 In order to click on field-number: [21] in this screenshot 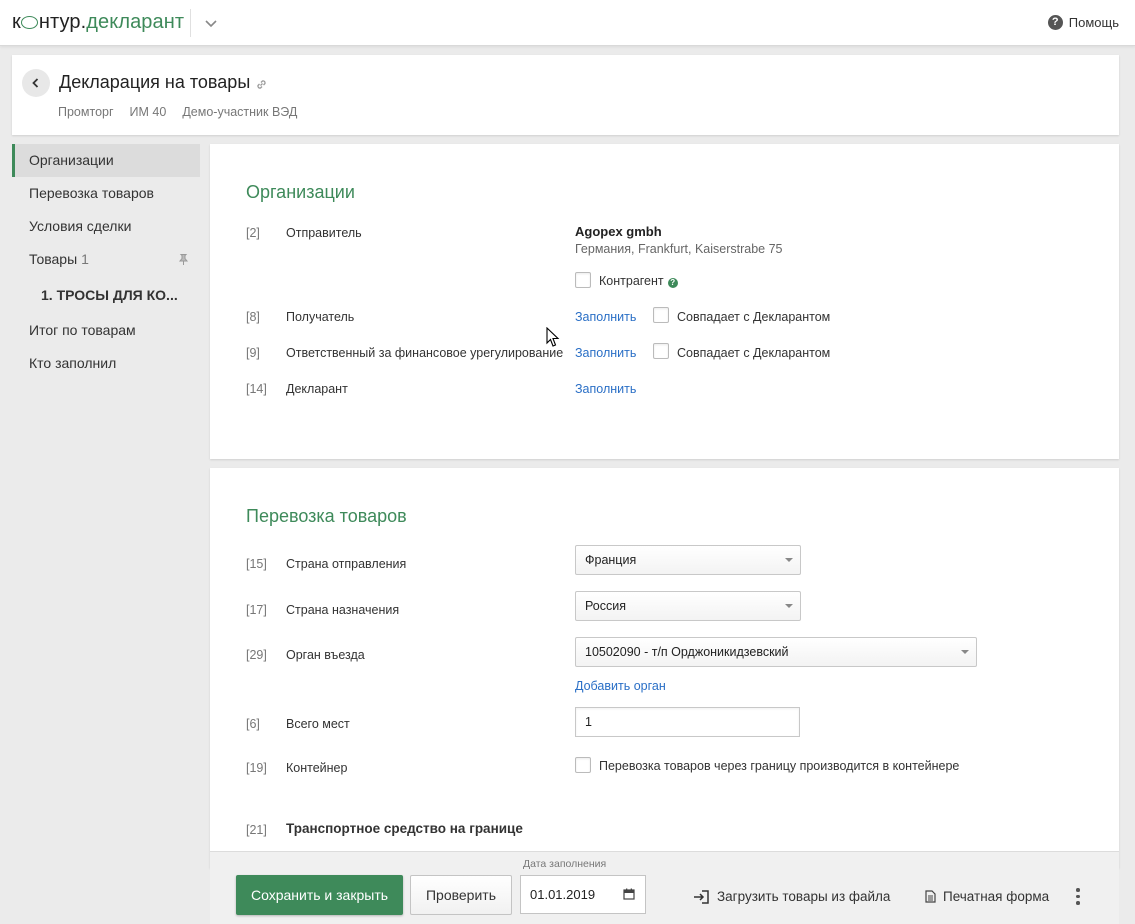, I will do `click(256, 830)`.